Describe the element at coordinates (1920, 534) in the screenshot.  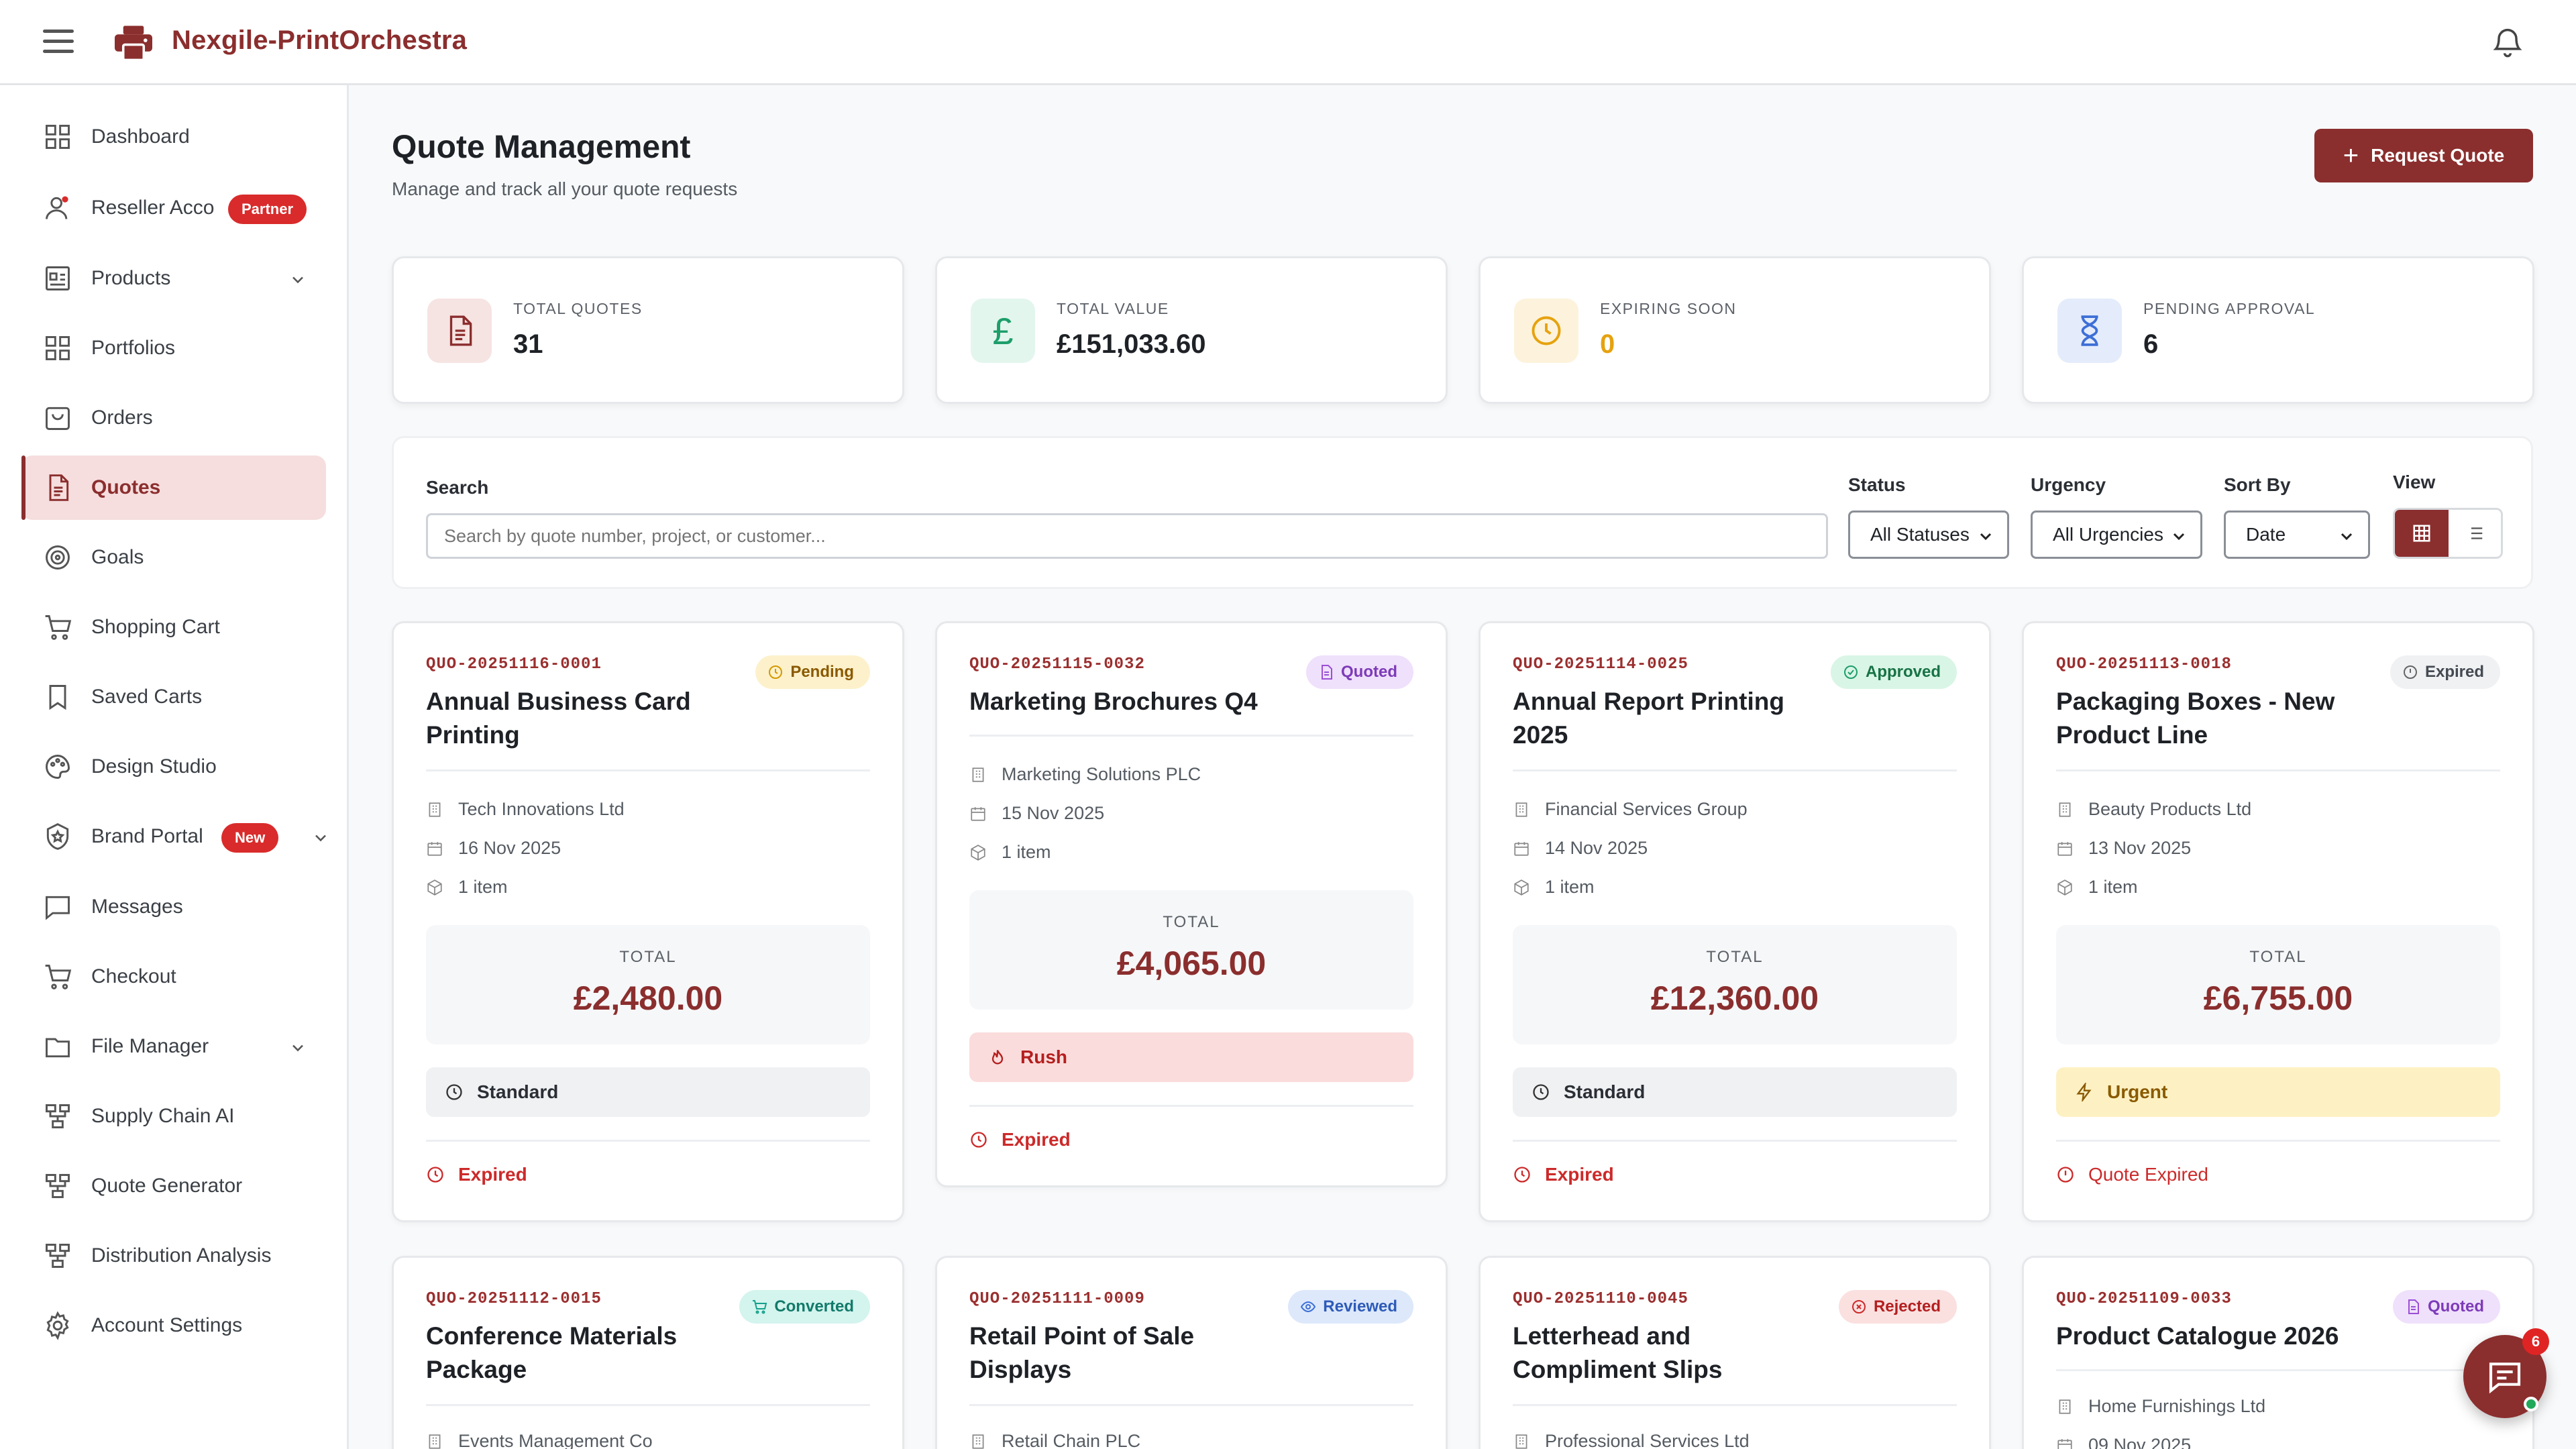
I see `status-select-value: All Statuses` at that location.